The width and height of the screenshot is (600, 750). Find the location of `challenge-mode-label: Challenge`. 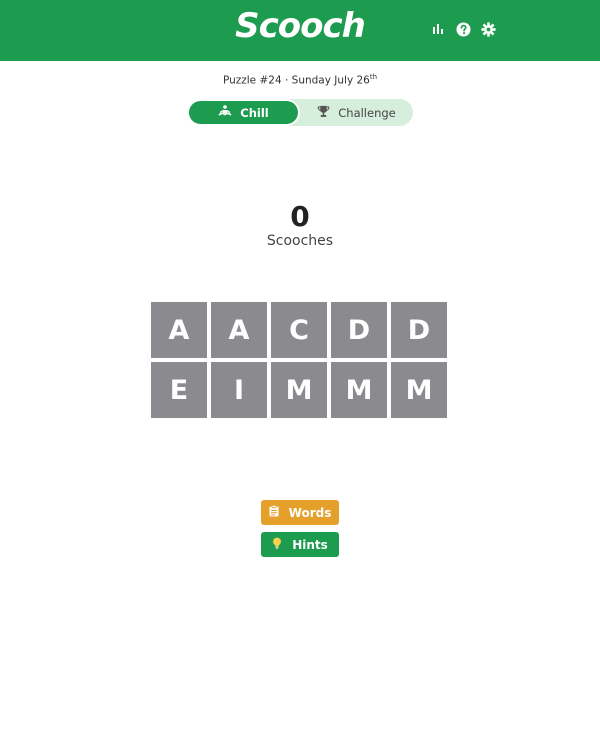

challenge-mode-label: Challenge is located at coordinates (367, 112).